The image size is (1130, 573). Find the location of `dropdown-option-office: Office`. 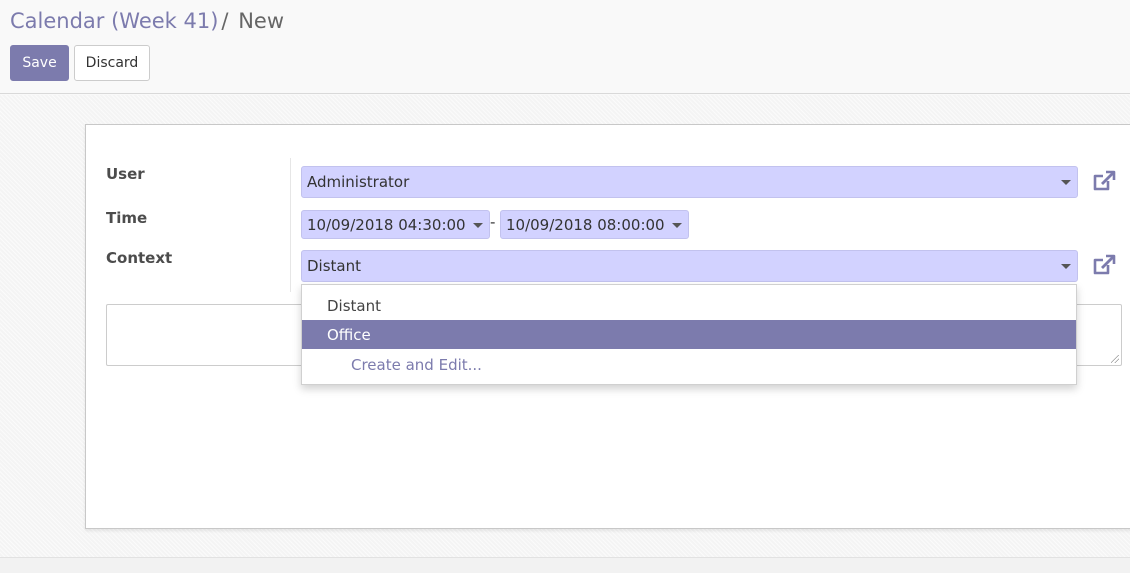

dropdown-option-office: Office is located at coordinates (689, 334).